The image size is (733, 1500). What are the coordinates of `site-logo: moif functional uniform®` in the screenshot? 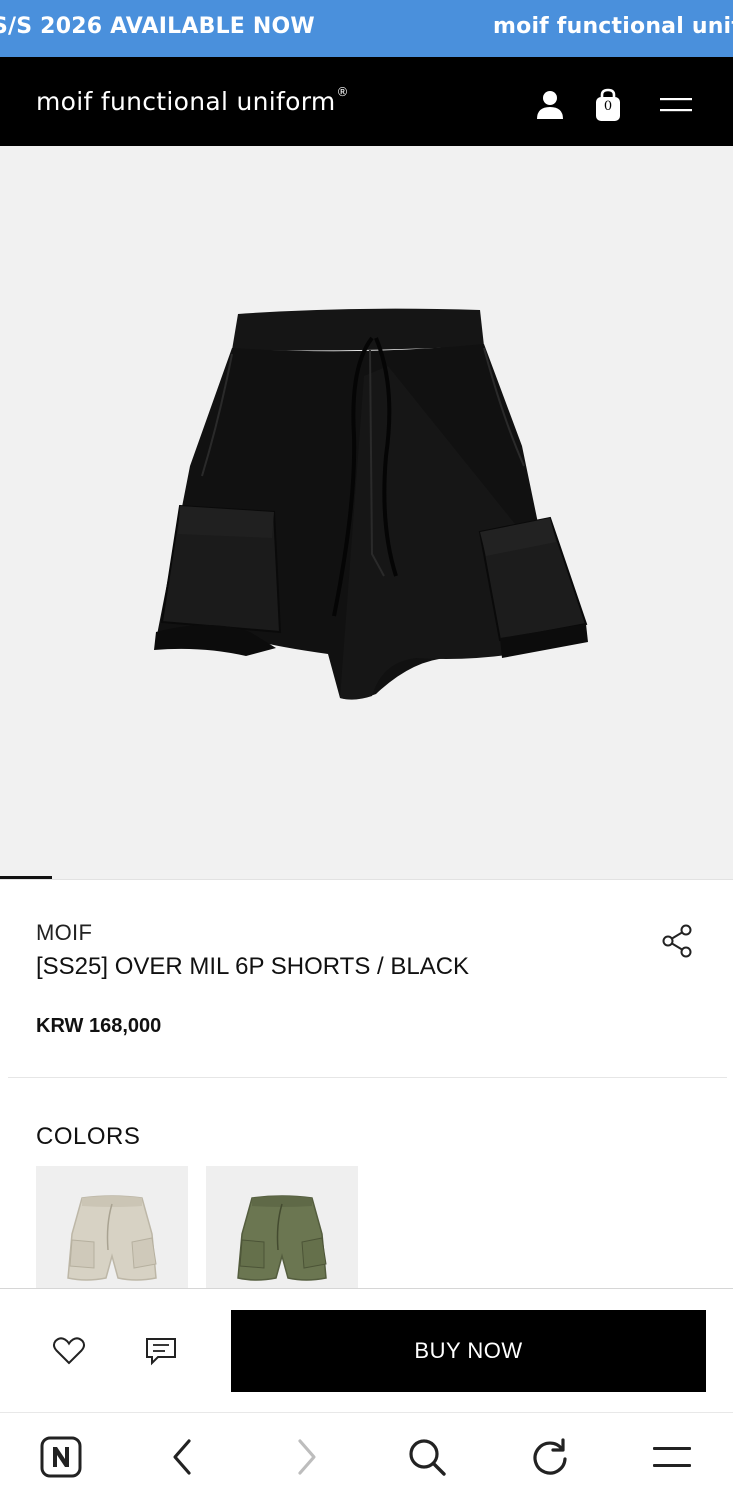 It's located at (192, 100).